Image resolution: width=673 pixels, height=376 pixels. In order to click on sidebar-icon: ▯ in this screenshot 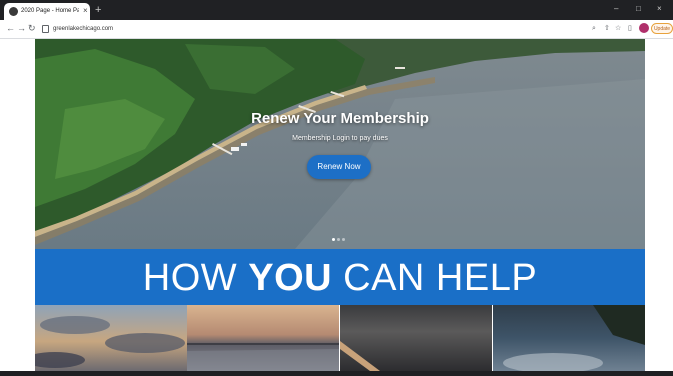, I will do `click(630, 28)`.